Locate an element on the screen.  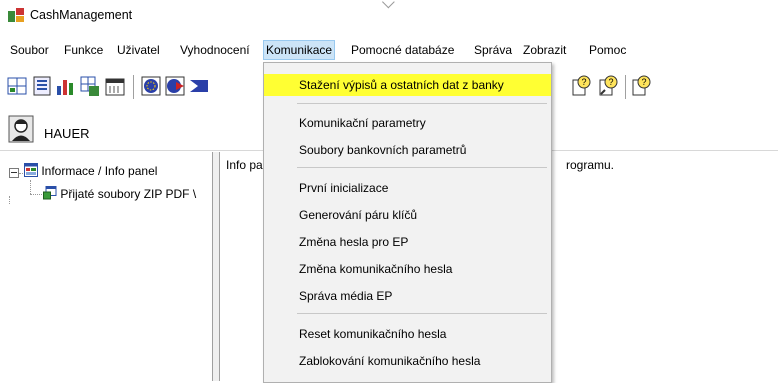
flag-icon is located at coordinates (199, 86).